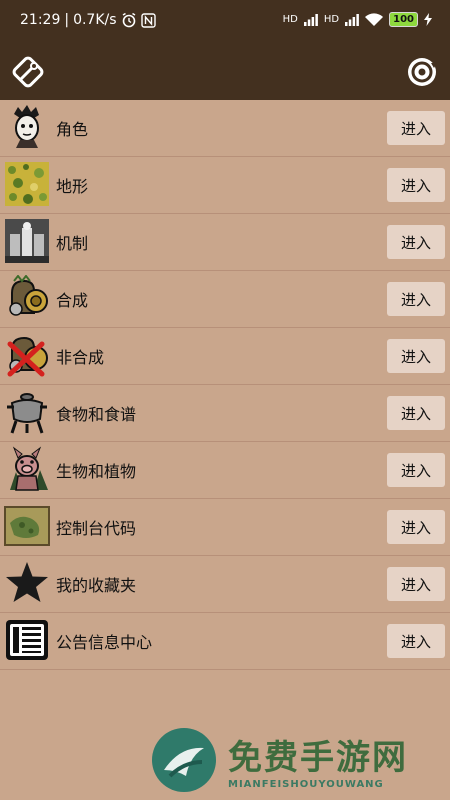  What do you see at coordinates (40, 20) in the screenshot?
I see `status-time: 21:29` at bounding box center [40, 20].